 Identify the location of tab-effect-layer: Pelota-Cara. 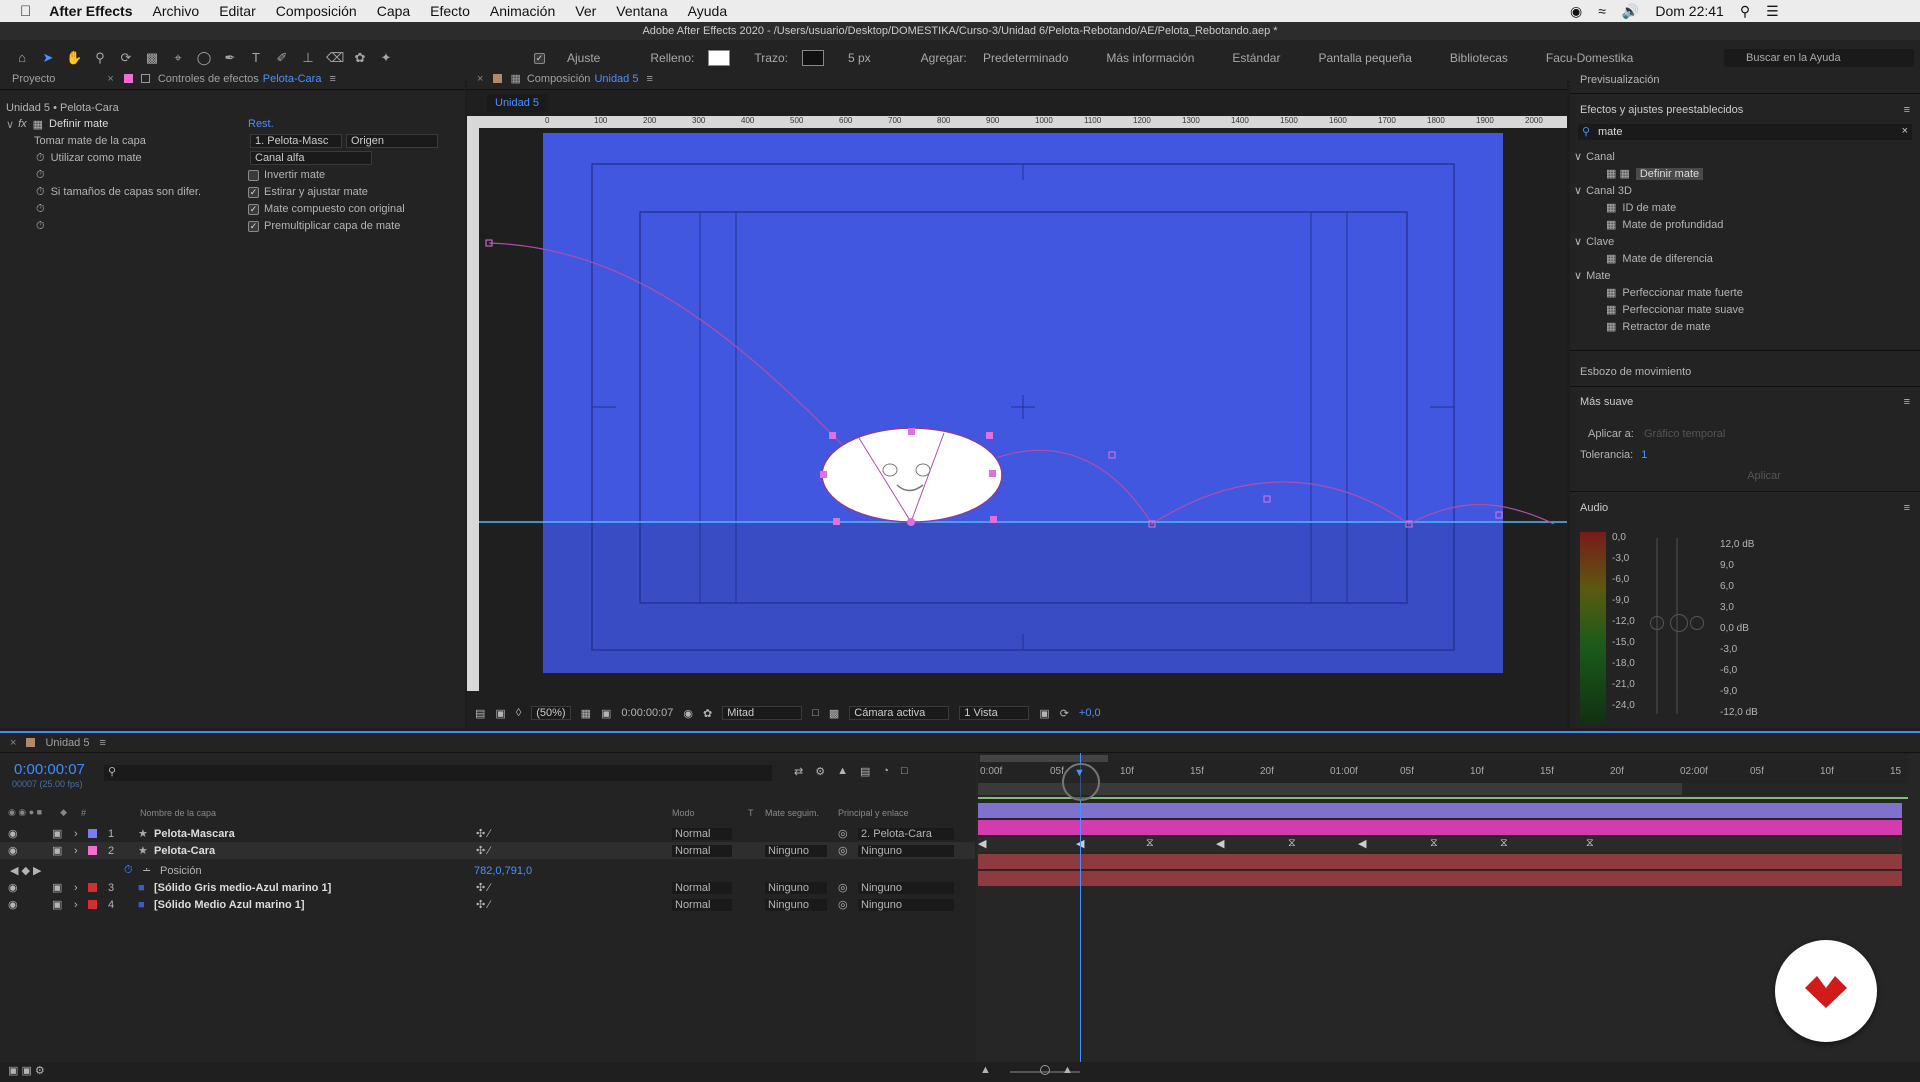
(292, 79).